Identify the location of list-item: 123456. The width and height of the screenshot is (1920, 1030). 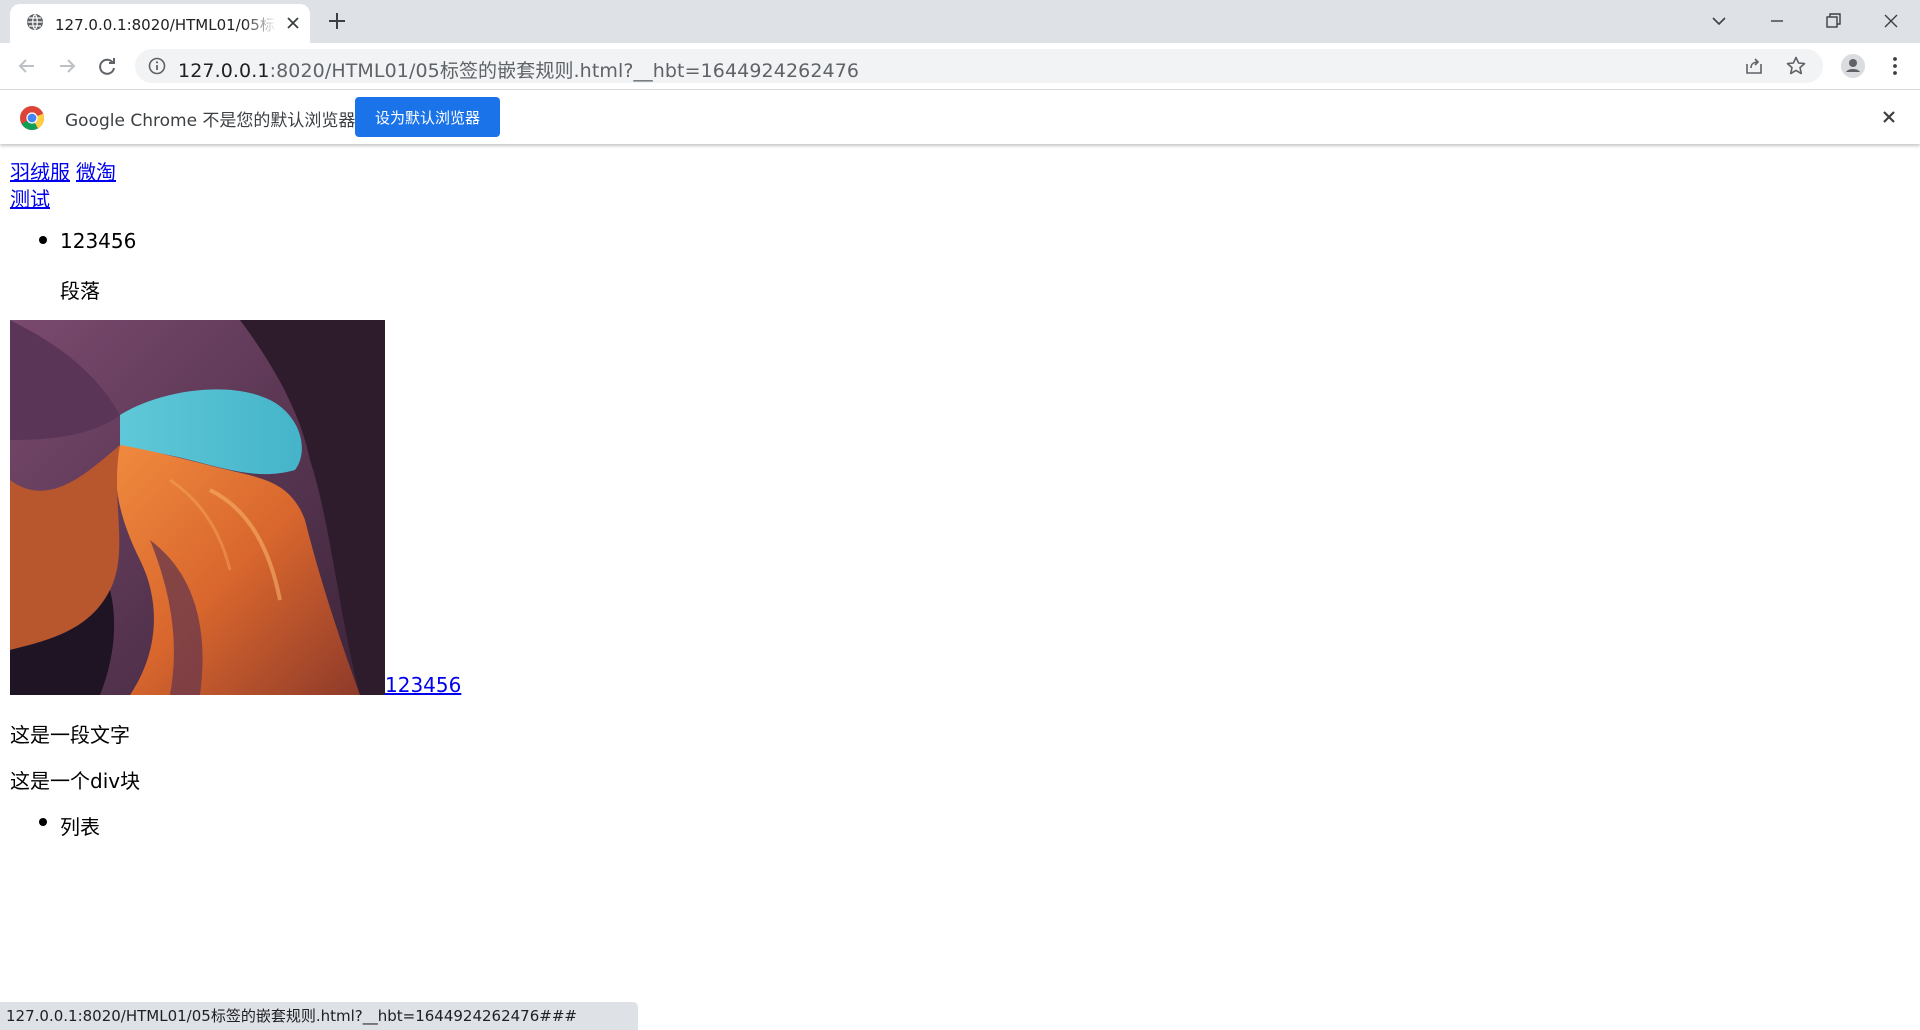
(98, 241).